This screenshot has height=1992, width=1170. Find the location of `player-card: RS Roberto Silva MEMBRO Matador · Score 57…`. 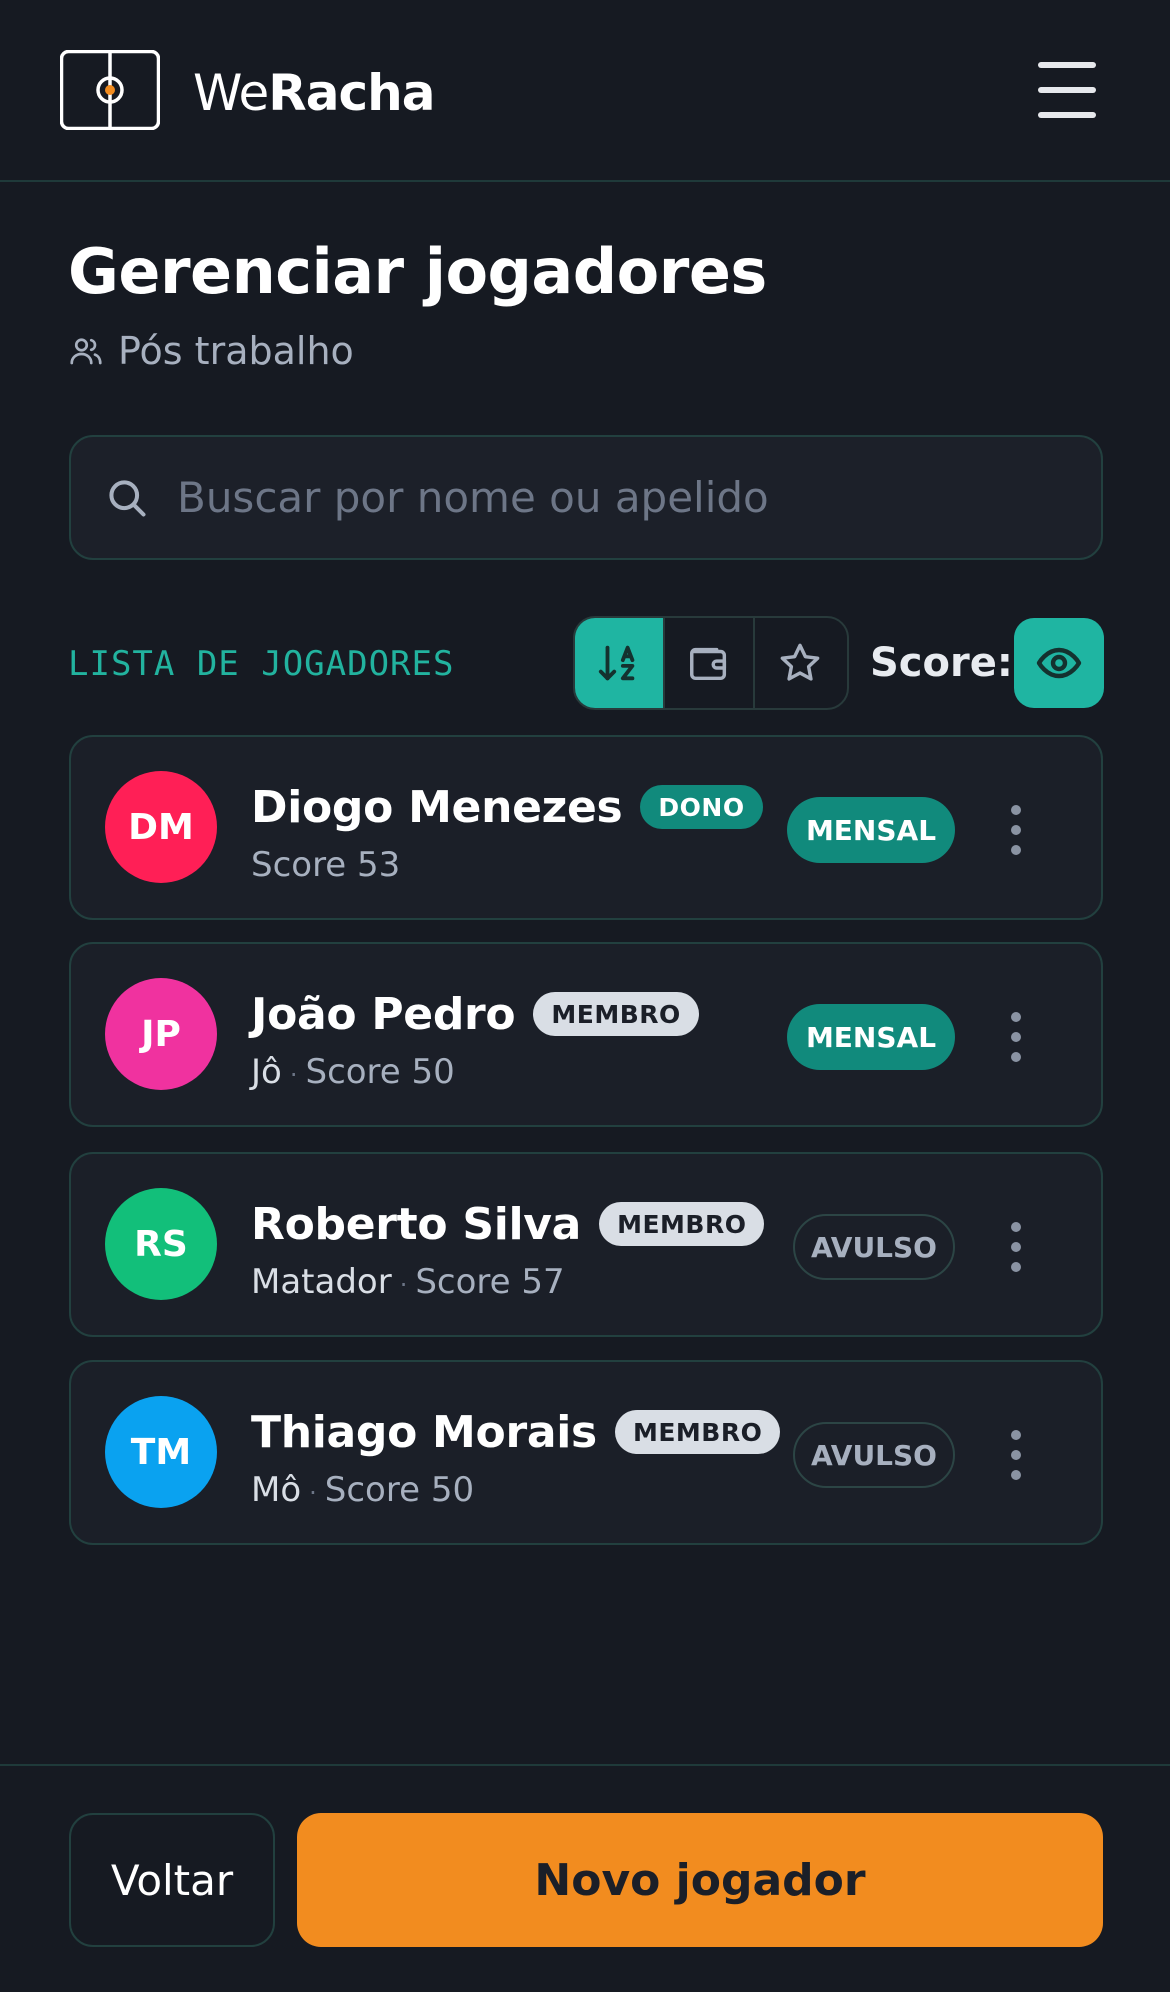

player-card: RS Roberto Silva MEMBRO Matador · Score 57… is located at coordinates (586, 1244).